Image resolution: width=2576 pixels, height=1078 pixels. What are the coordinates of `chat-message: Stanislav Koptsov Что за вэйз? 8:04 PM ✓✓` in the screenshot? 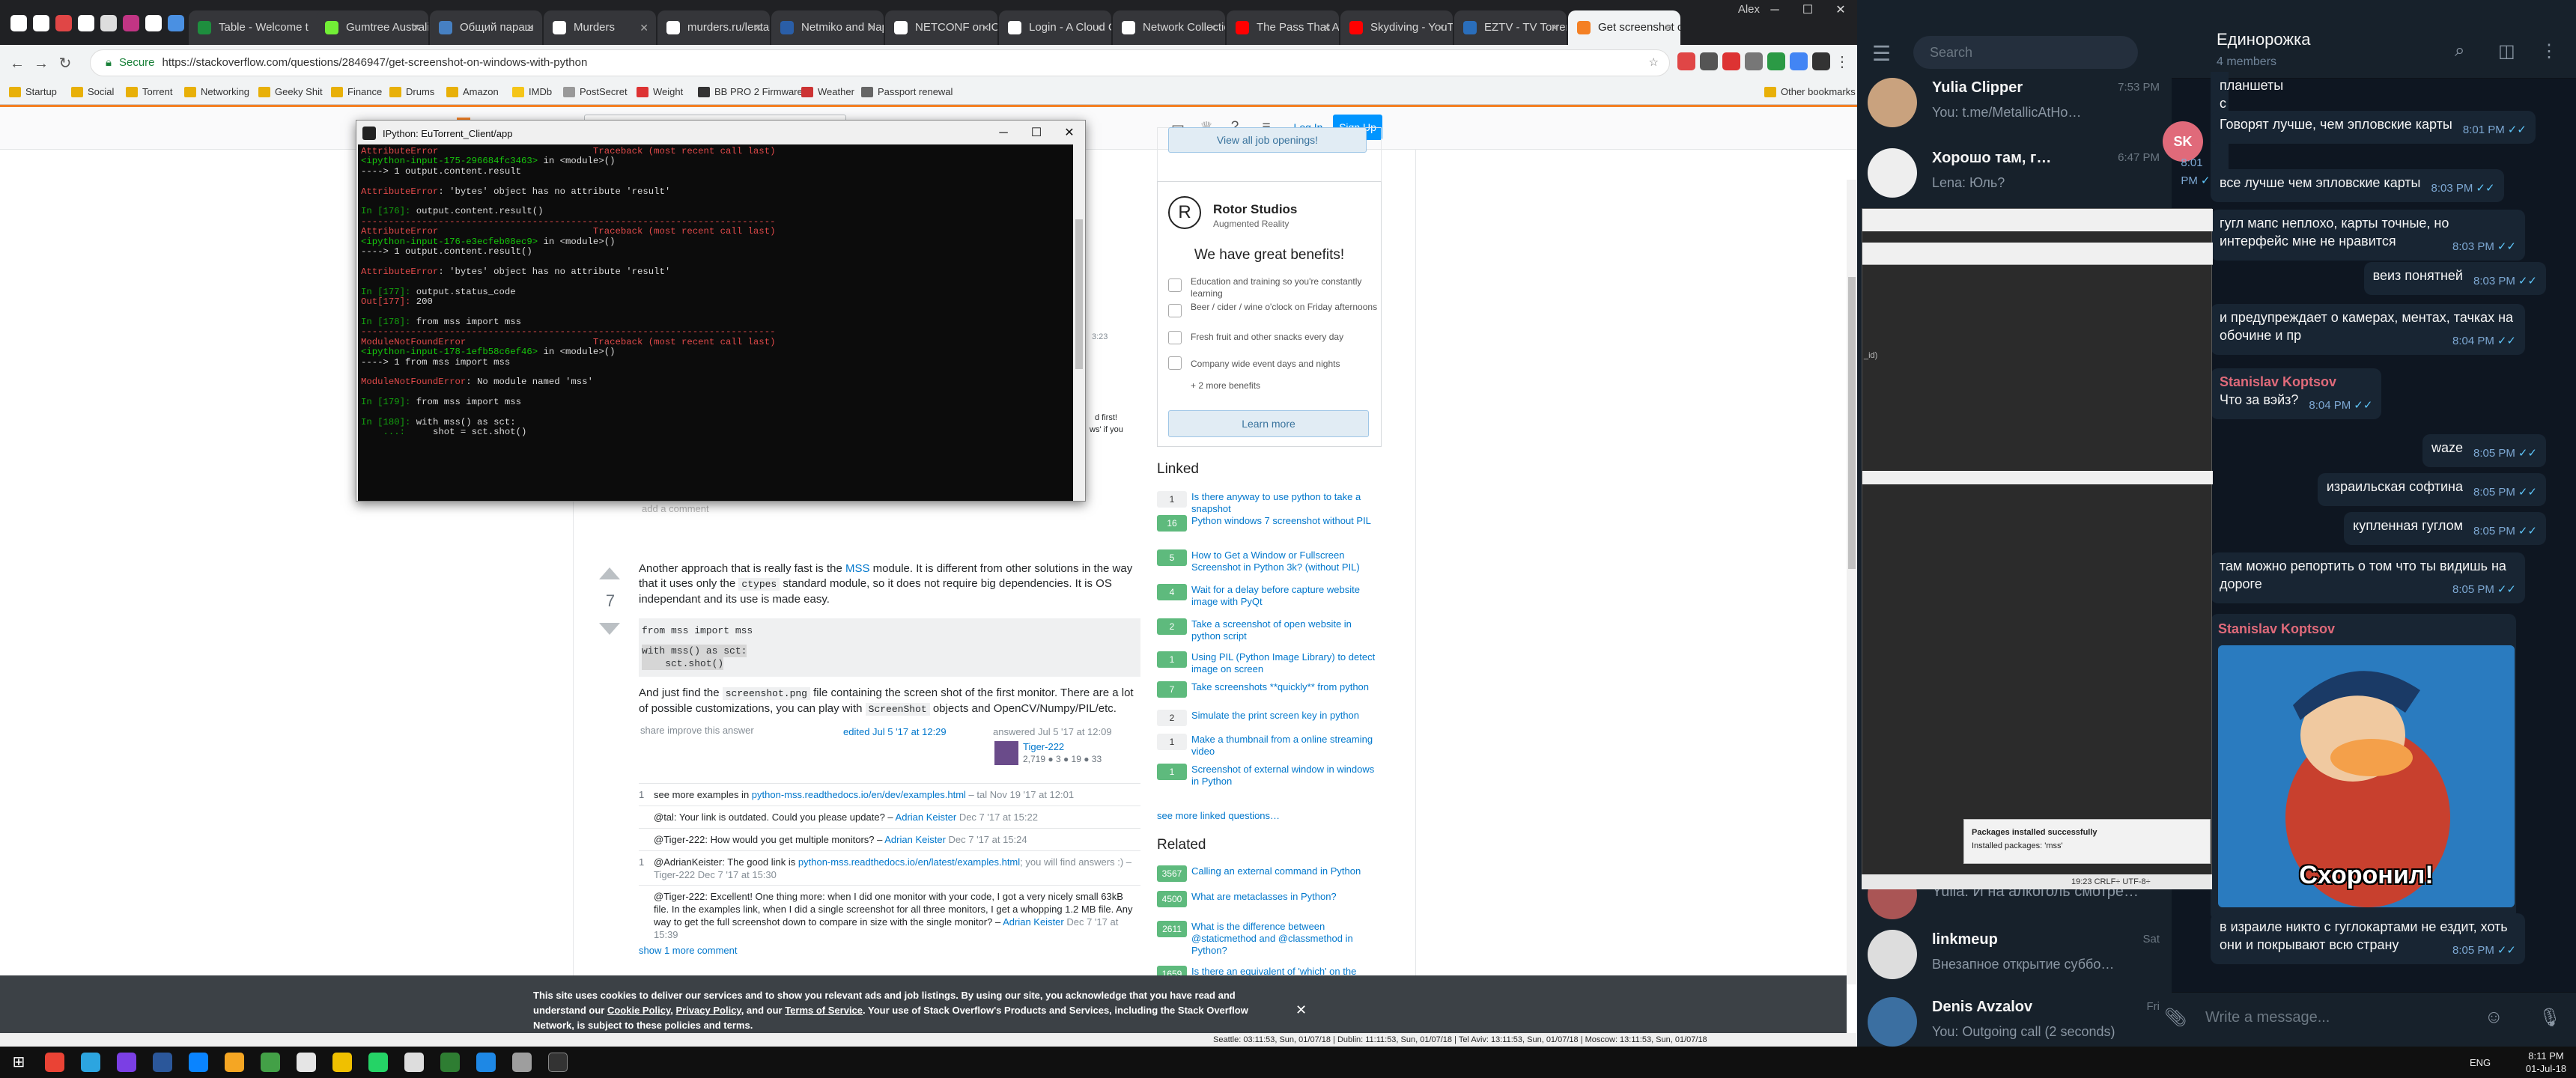 It's located at (2296, 393).